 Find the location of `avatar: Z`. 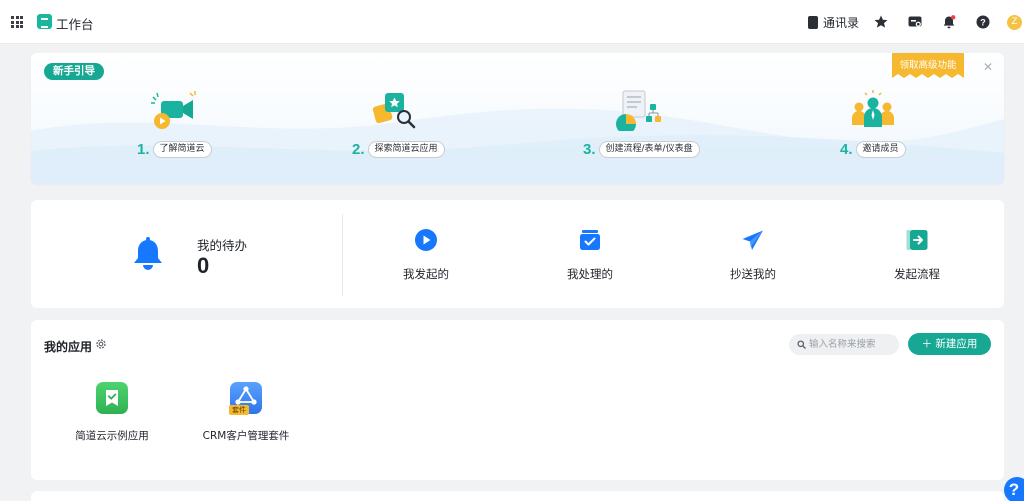

avatar: Z is located at coordinates (1014, 22).